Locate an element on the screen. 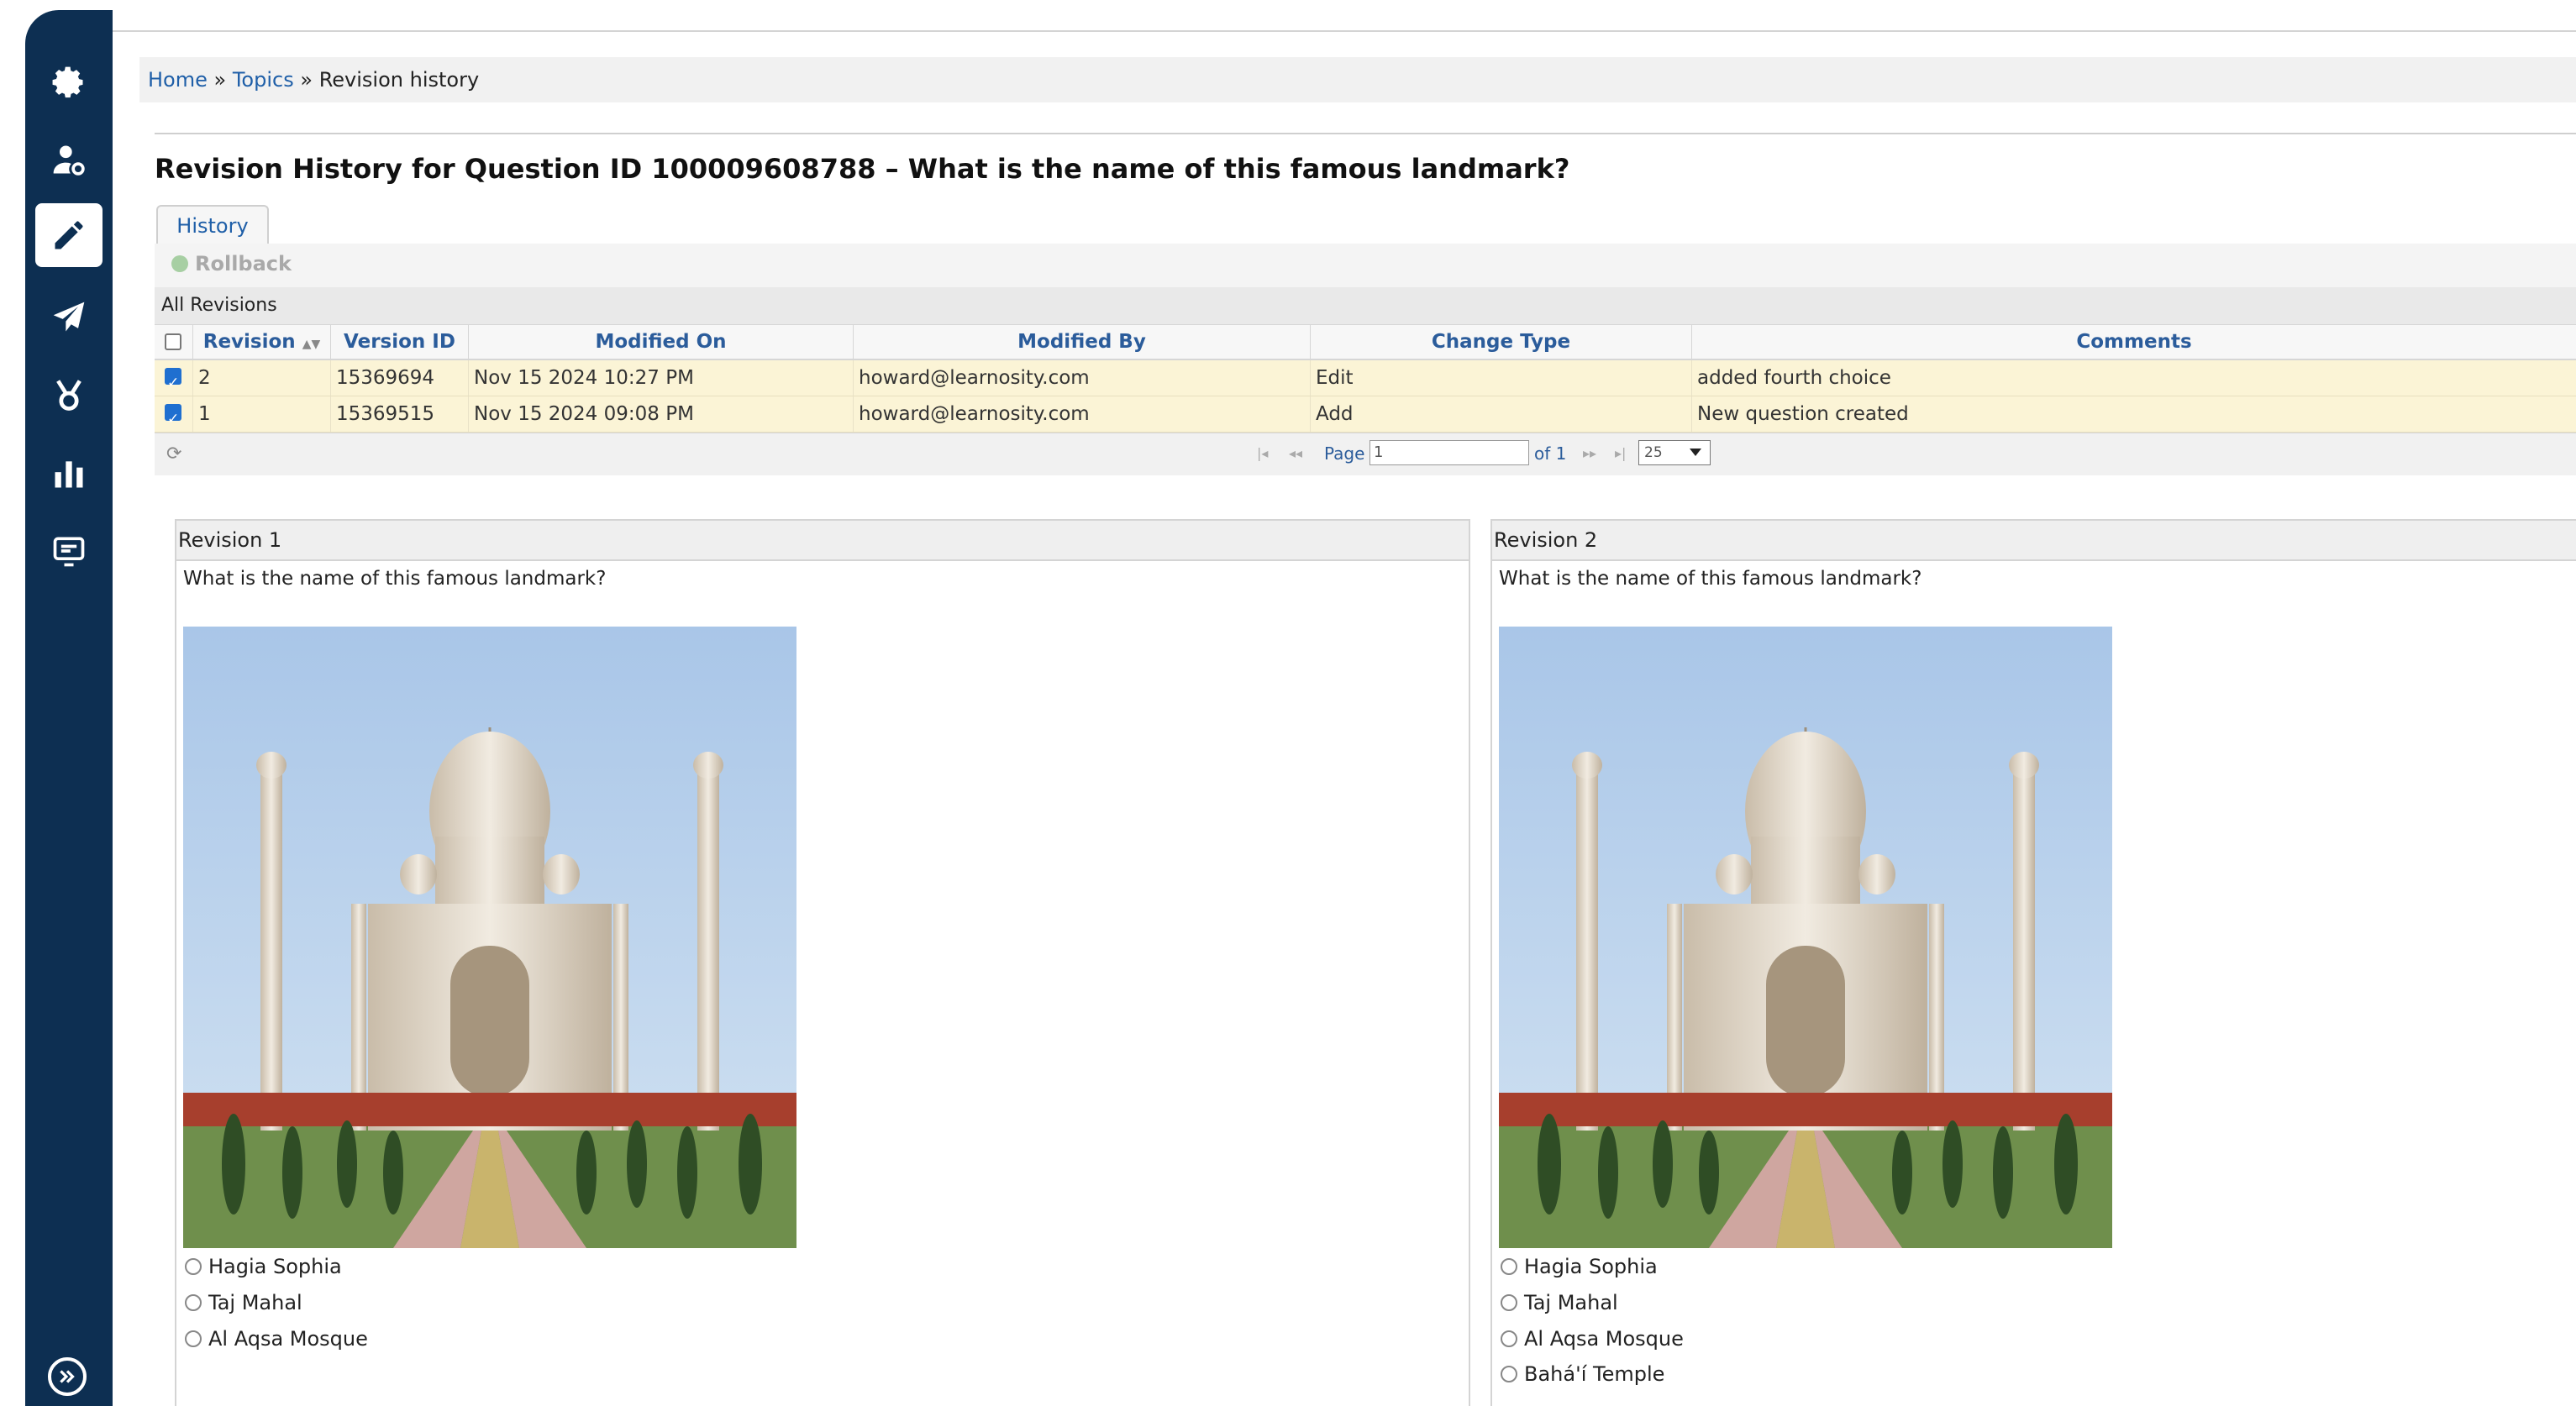 The image size is (2576, 1406). column-header-comments: Comments is located at coordinates (2134, 342).